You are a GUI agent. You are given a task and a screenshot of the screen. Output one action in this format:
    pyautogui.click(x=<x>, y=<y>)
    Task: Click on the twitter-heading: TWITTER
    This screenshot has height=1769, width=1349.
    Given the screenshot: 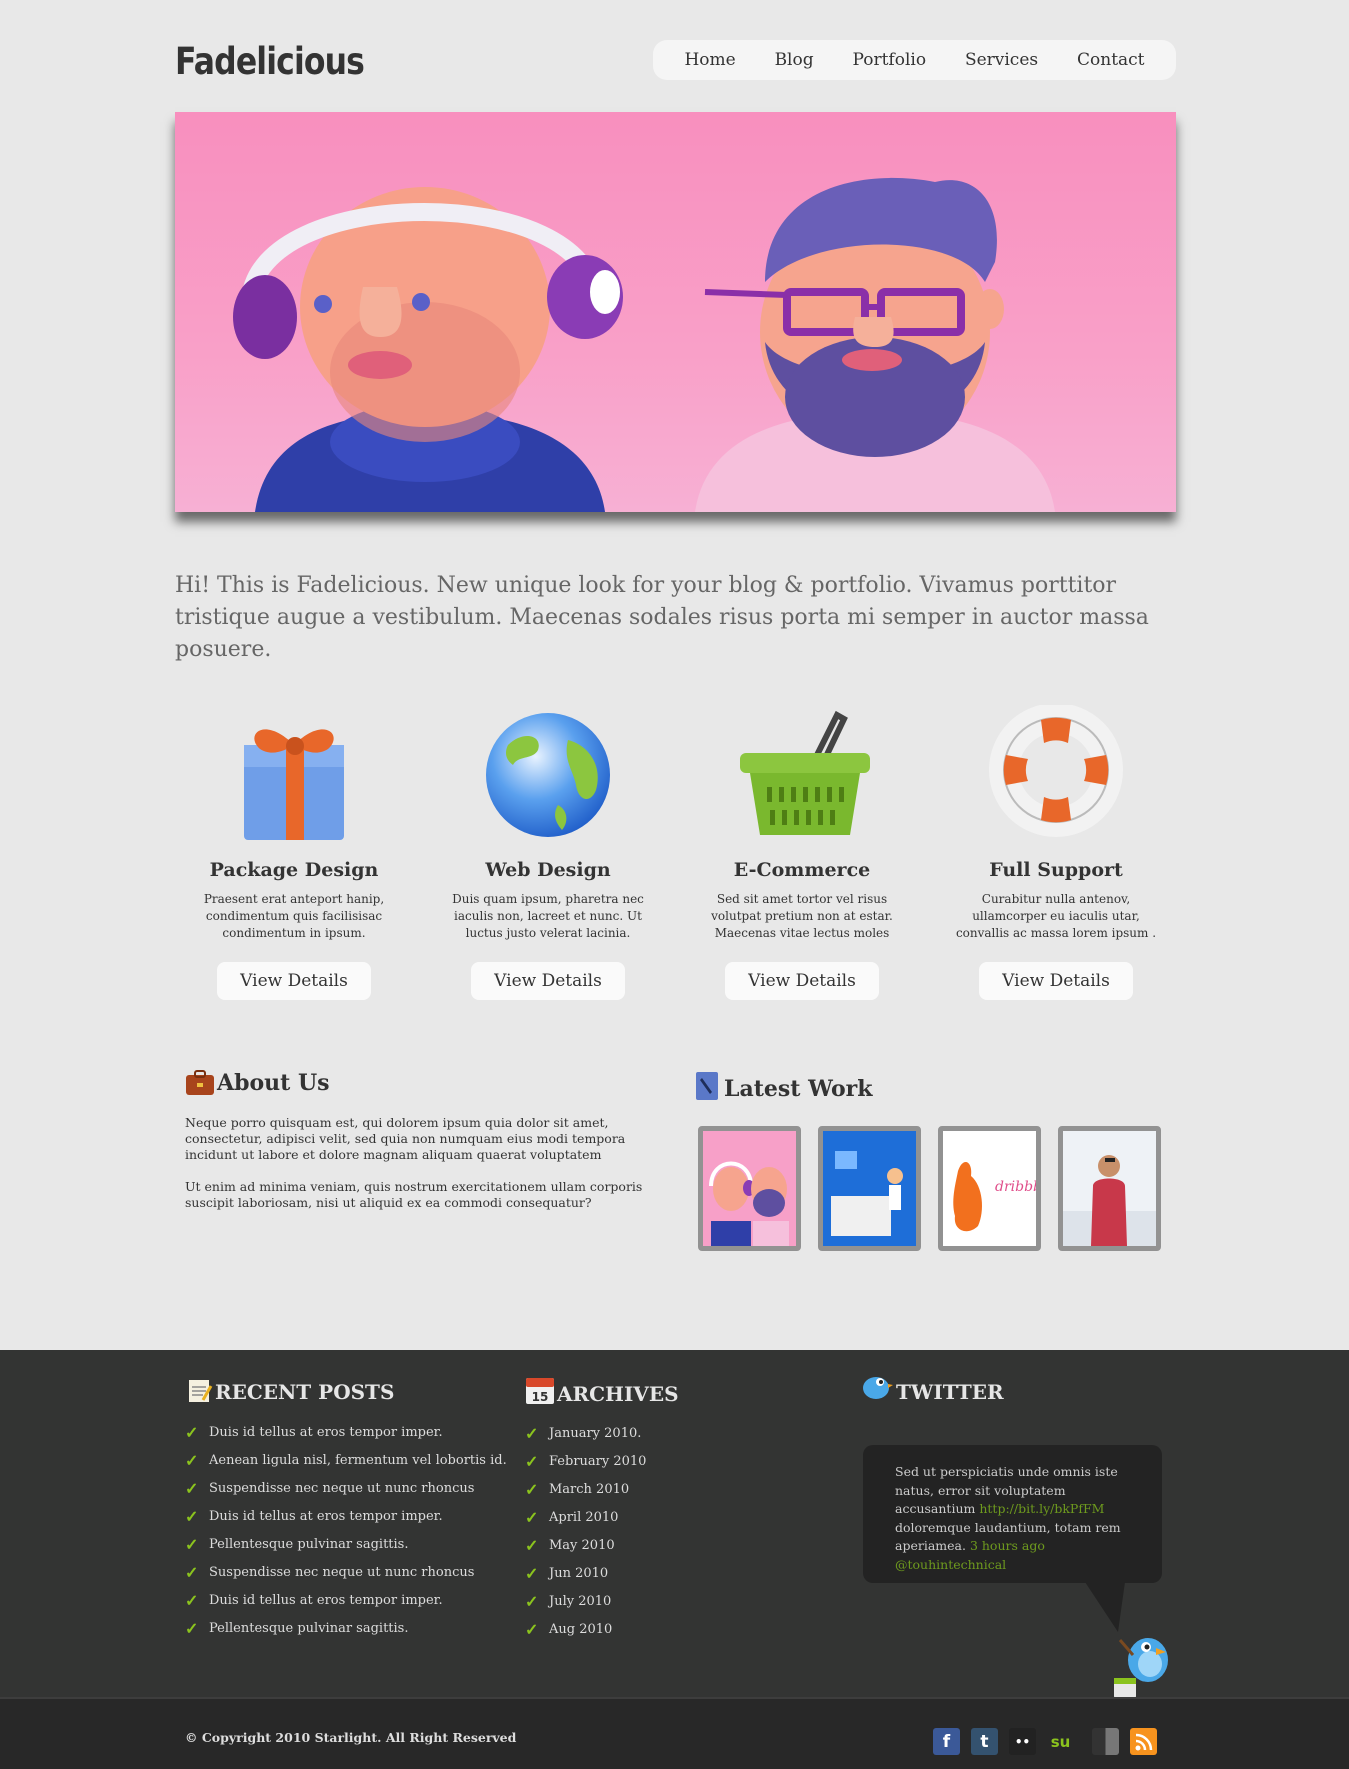 What is the action you would take?
    pyautogui.click(x=932, y=1387)
    